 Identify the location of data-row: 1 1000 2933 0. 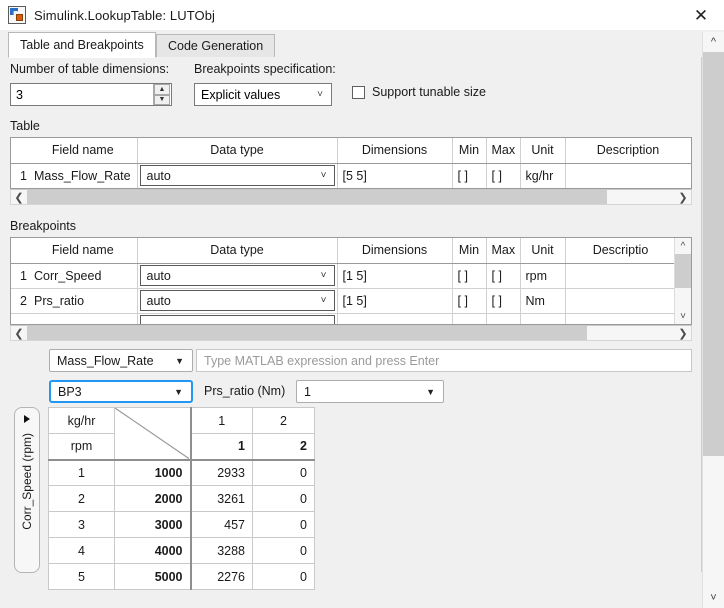
(181, 472).